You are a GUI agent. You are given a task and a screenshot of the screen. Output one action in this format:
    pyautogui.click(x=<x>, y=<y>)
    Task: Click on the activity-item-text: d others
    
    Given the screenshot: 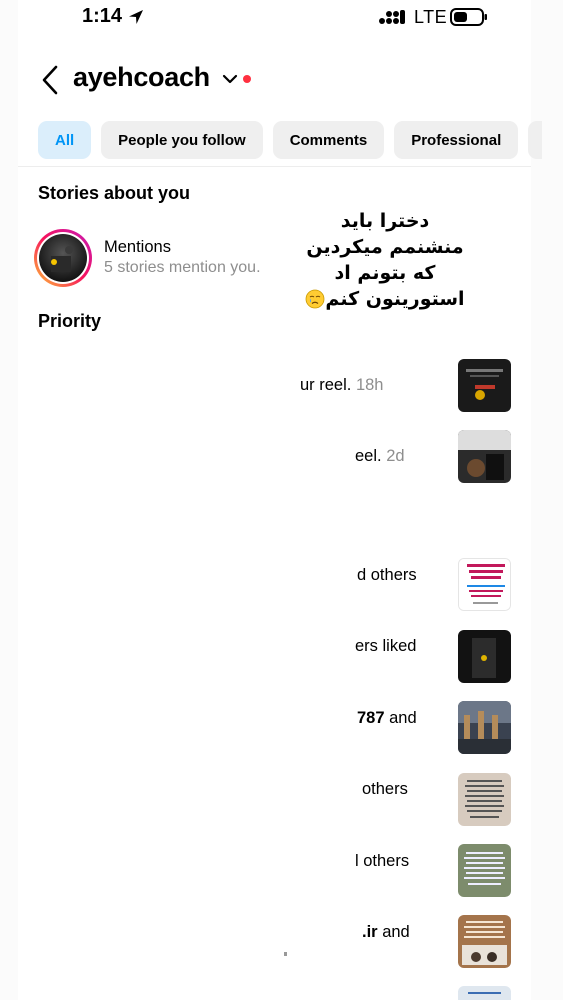 What is the action you would take?
    pyautogui.click(x=387, y=575)
    